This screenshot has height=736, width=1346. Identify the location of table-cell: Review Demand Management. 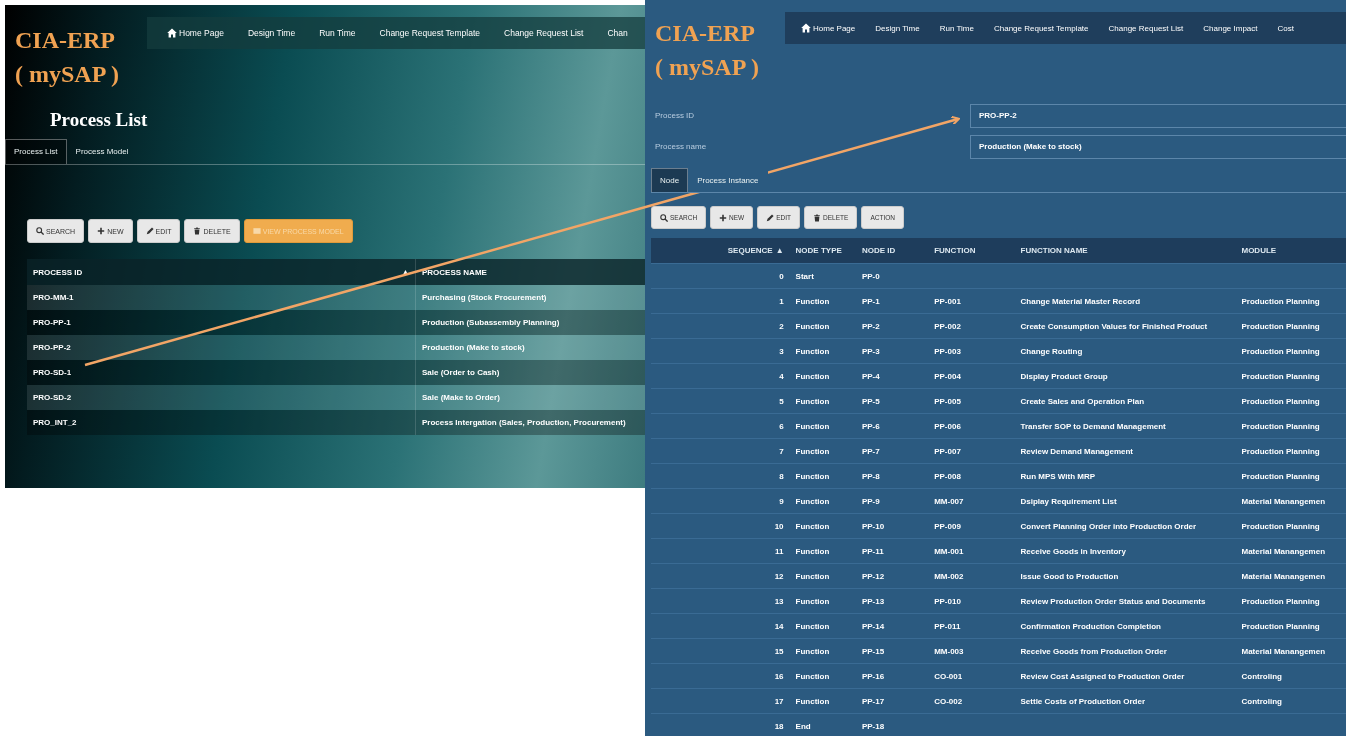
(1076, 451).